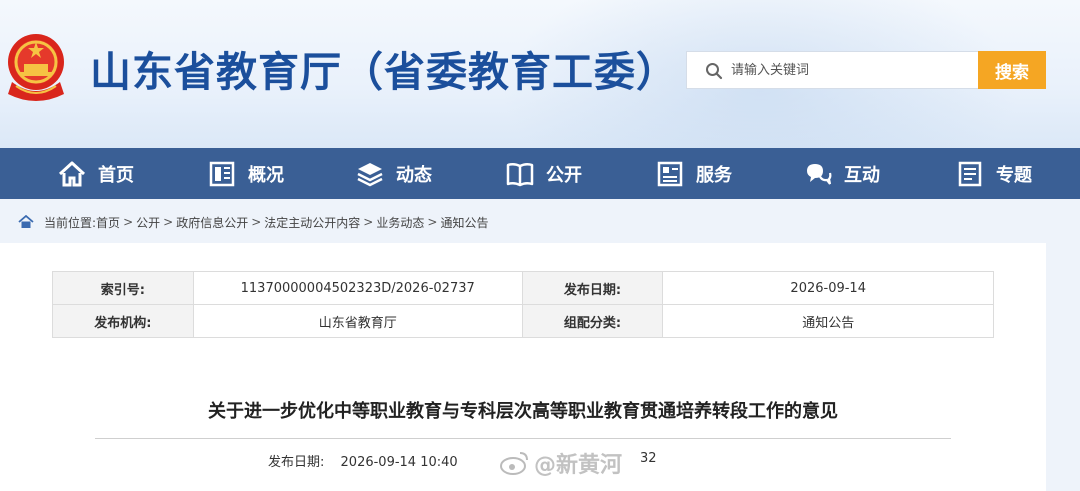  I want to click on nav-label: 互动, so click(862, 175).